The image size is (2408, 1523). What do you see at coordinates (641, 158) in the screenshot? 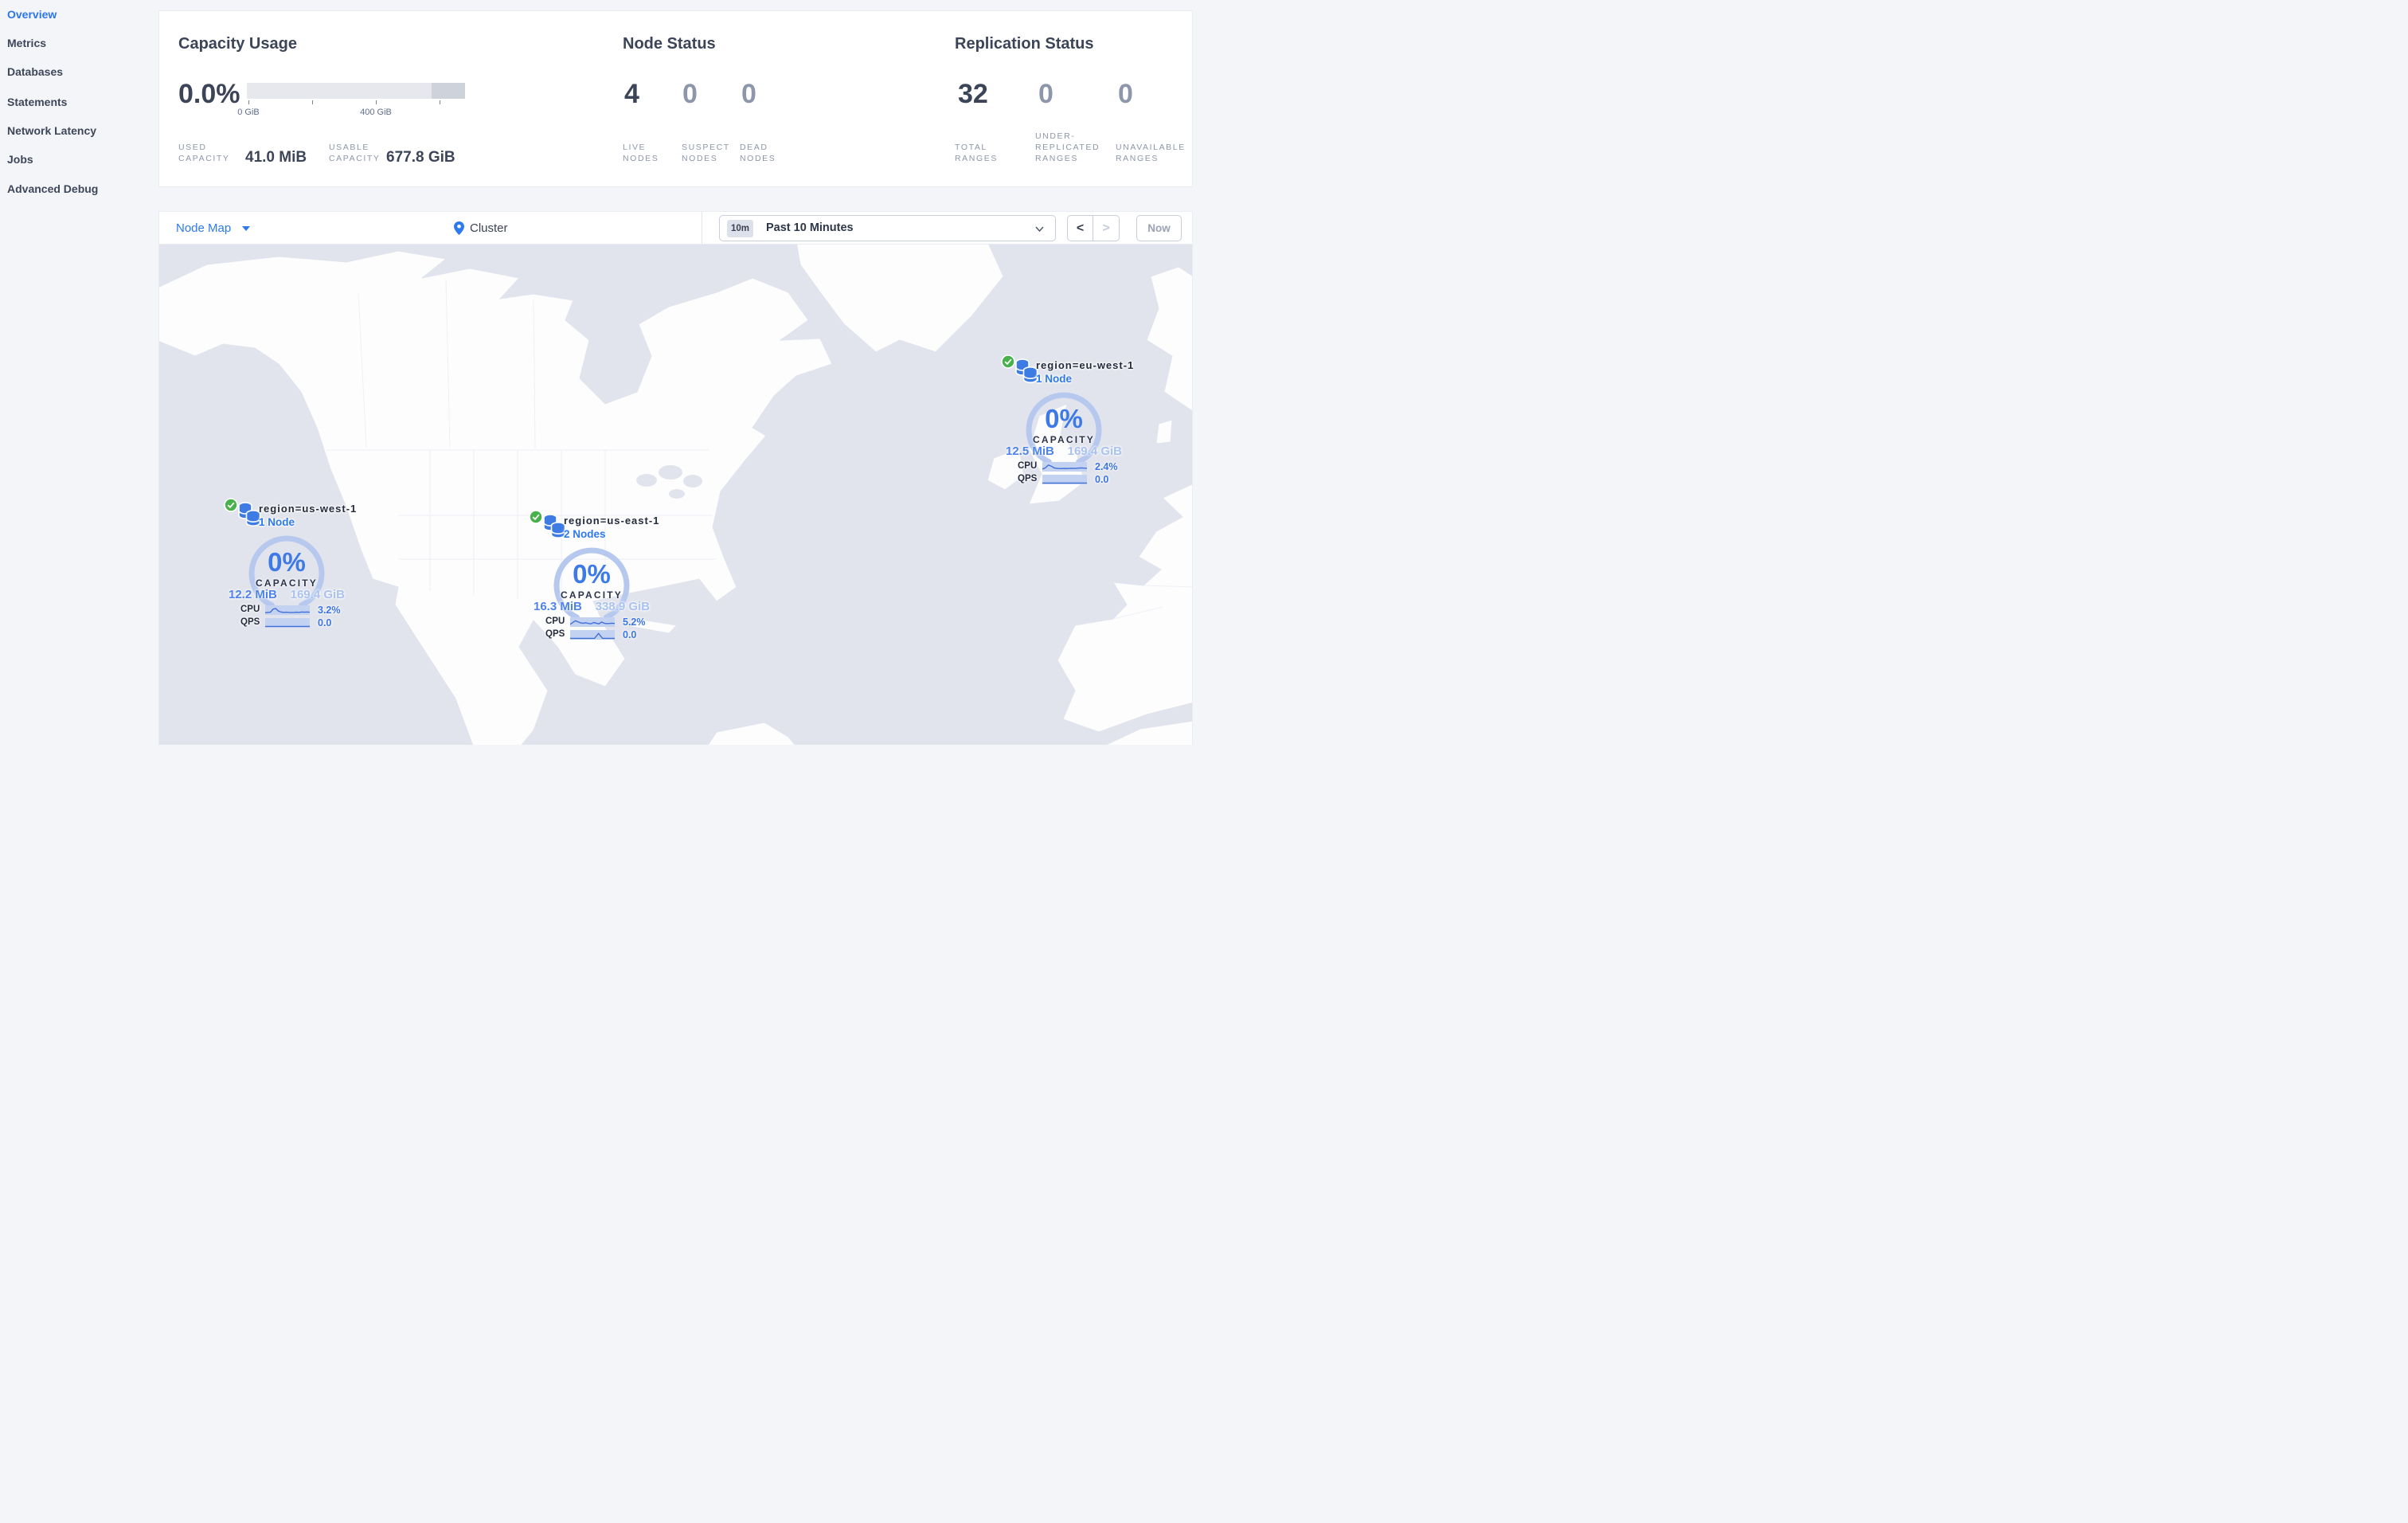
I see `live-nodes-label-line2: NODES` at bounding box center [641, 158].